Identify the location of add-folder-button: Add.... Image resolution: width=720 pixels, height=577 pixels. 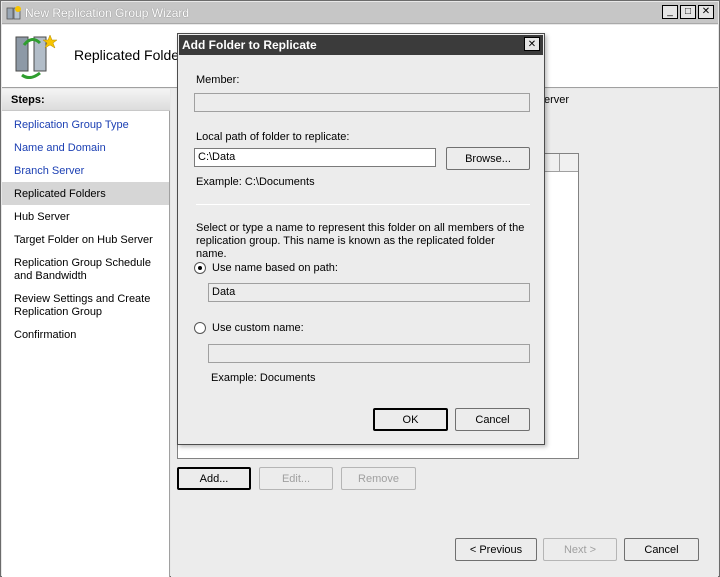
(214, 478).